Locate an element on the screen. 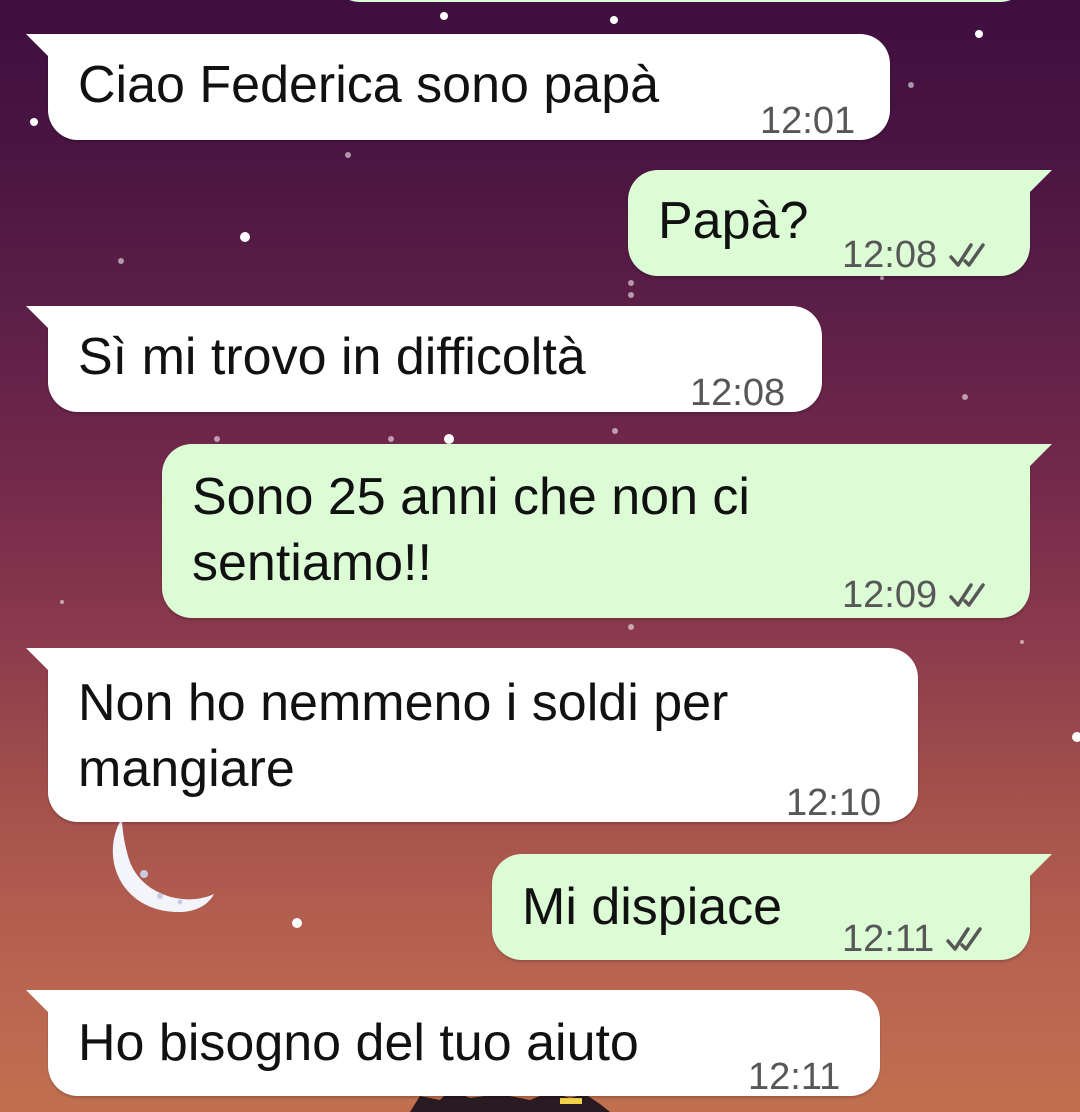 The image size is (1080, 1112). message-time: 12:09 is located at coordinates (890, 595).